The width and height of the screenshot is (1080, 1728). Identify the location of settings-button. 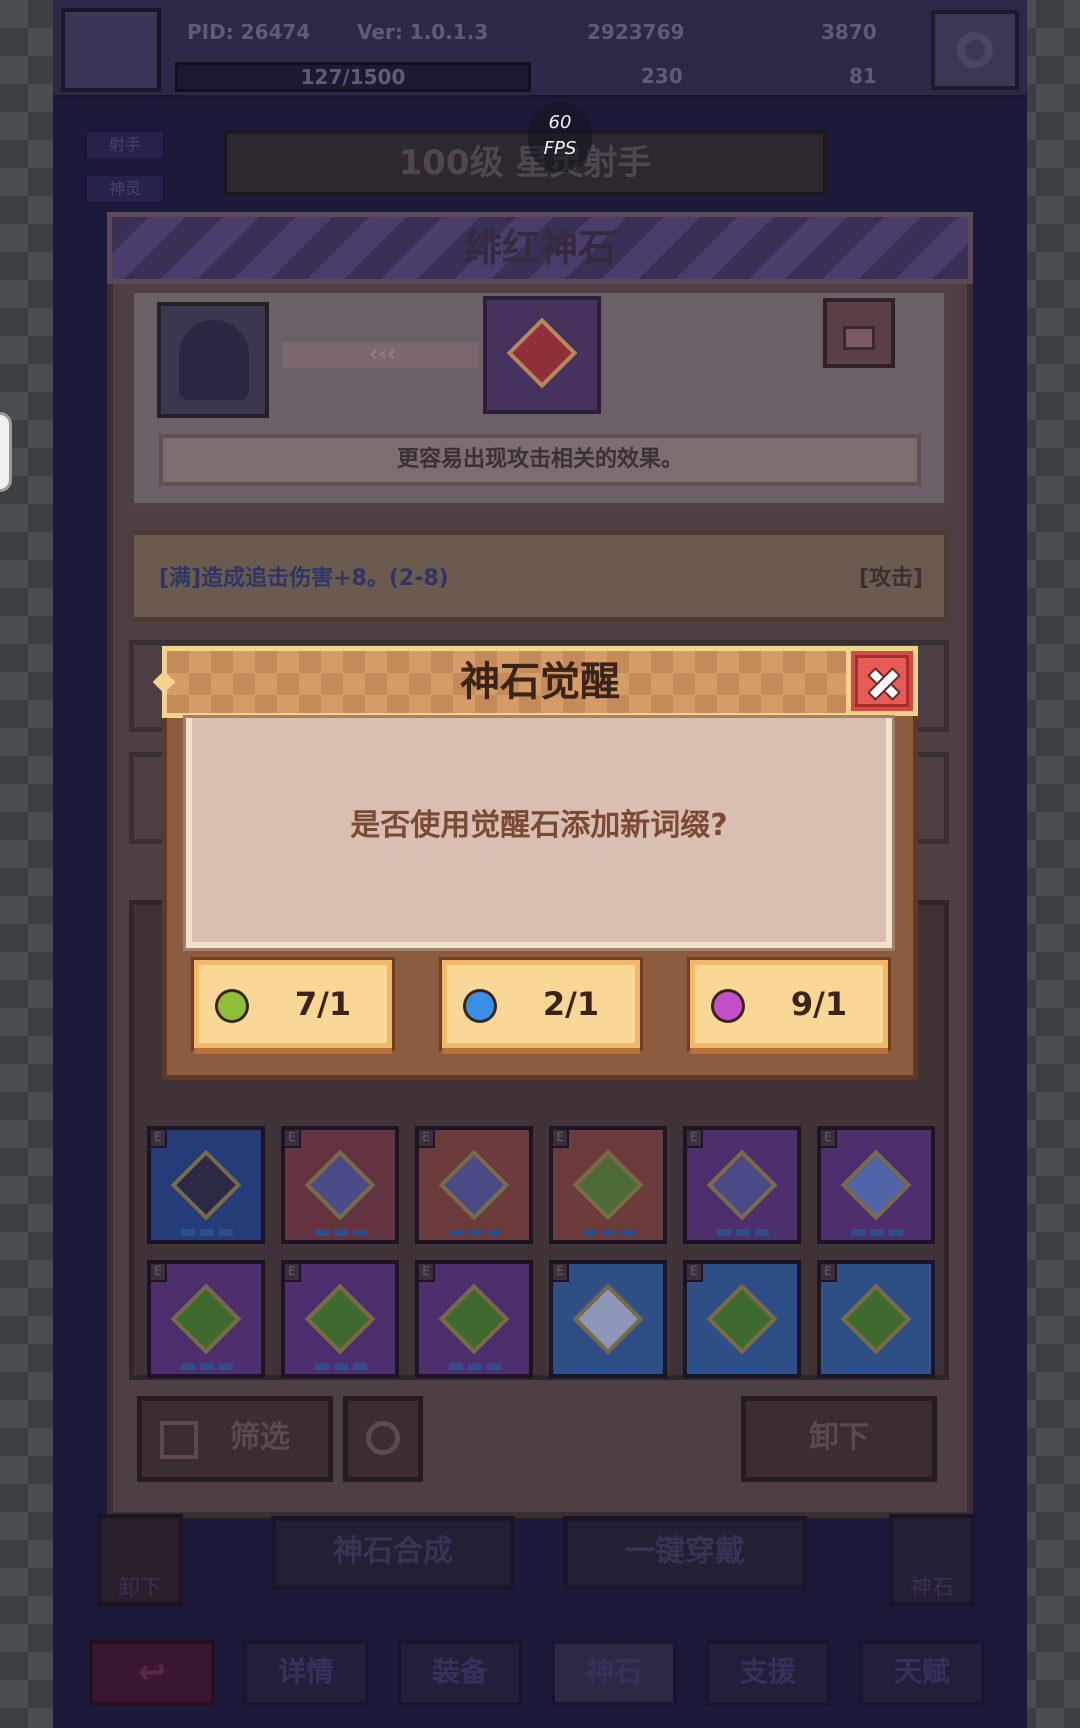
(975, 50).